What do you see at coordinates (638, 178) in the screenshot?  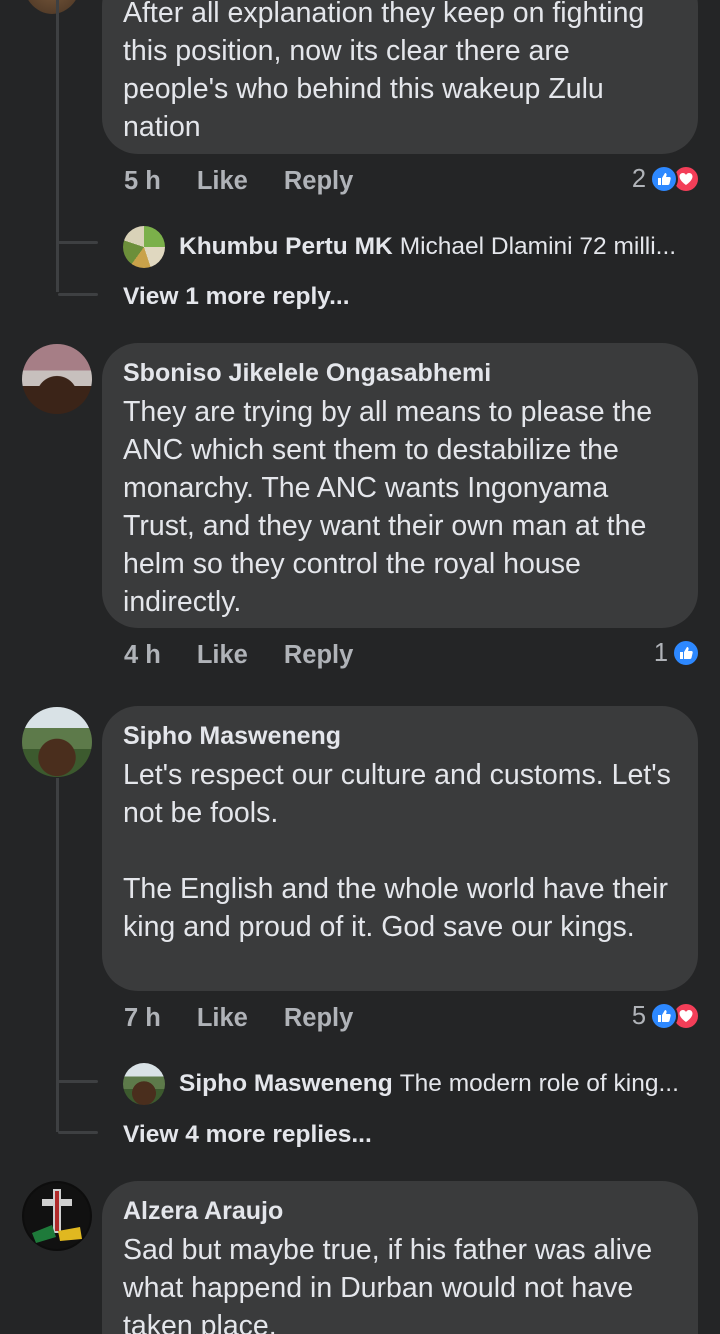 I see `reaction-count: 2` at bounding box center [638, 178].